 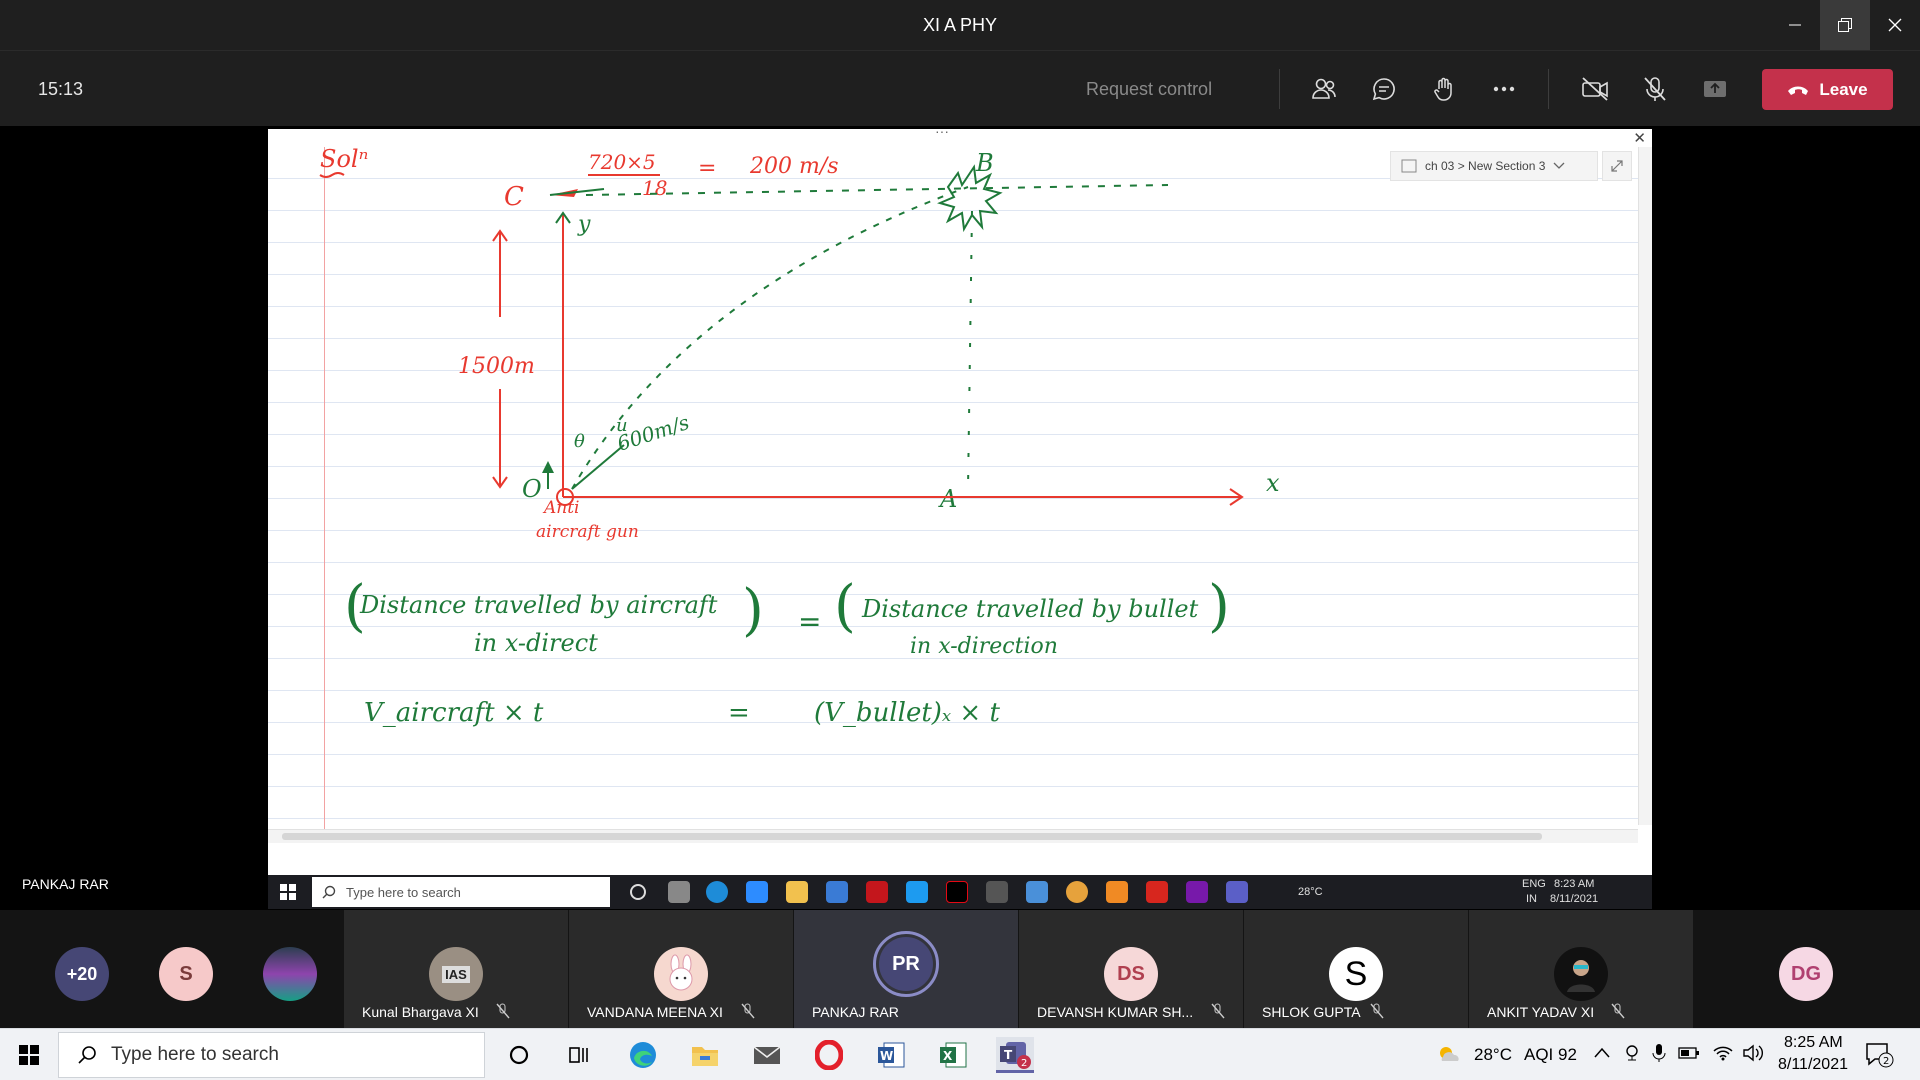 I want to click on mail-icon, so click(x=837, y=892).